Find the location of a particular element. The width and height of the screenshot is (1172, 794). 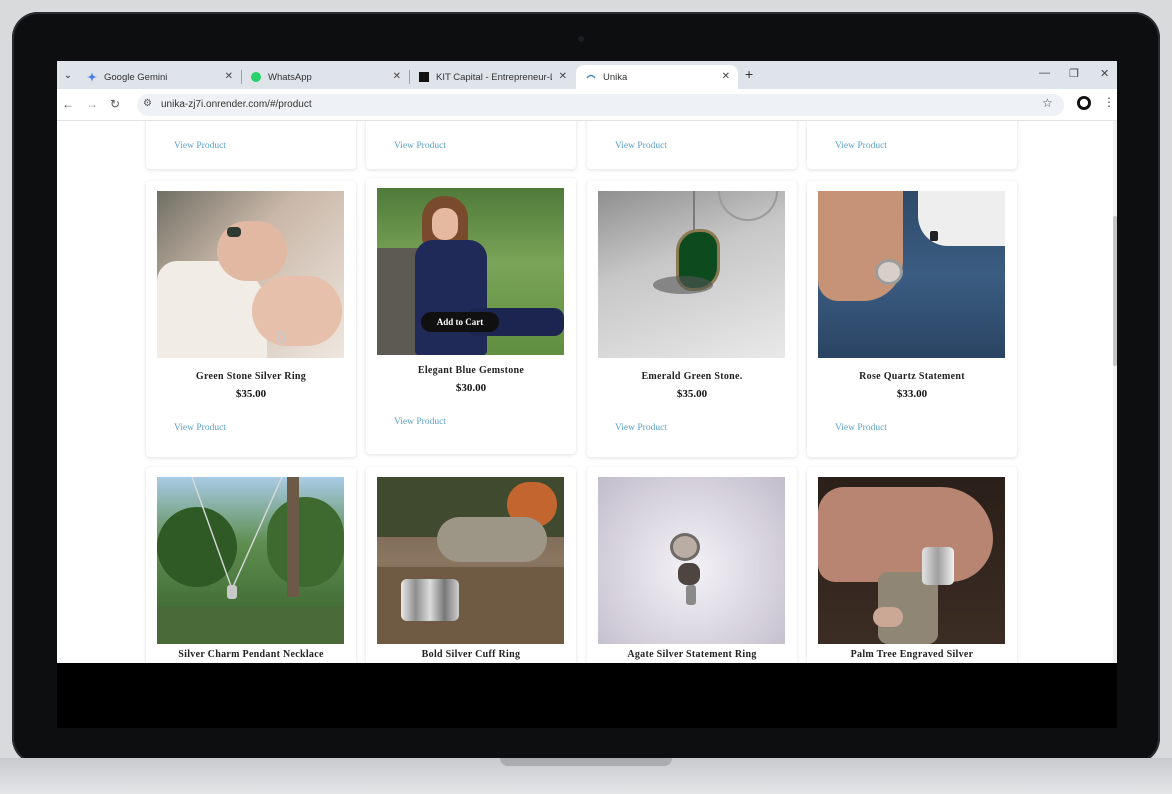

site-info-icon: ⚙ is located at coordinates (147, 103).